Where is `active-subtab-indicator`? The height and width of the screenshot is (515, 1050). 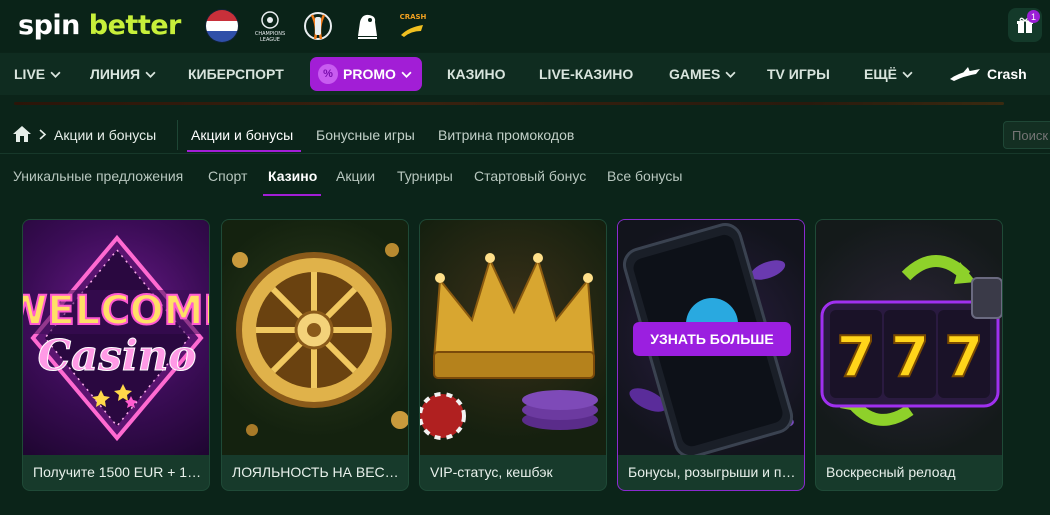
active-subtab-indicator is located at coordinates (292, 195).